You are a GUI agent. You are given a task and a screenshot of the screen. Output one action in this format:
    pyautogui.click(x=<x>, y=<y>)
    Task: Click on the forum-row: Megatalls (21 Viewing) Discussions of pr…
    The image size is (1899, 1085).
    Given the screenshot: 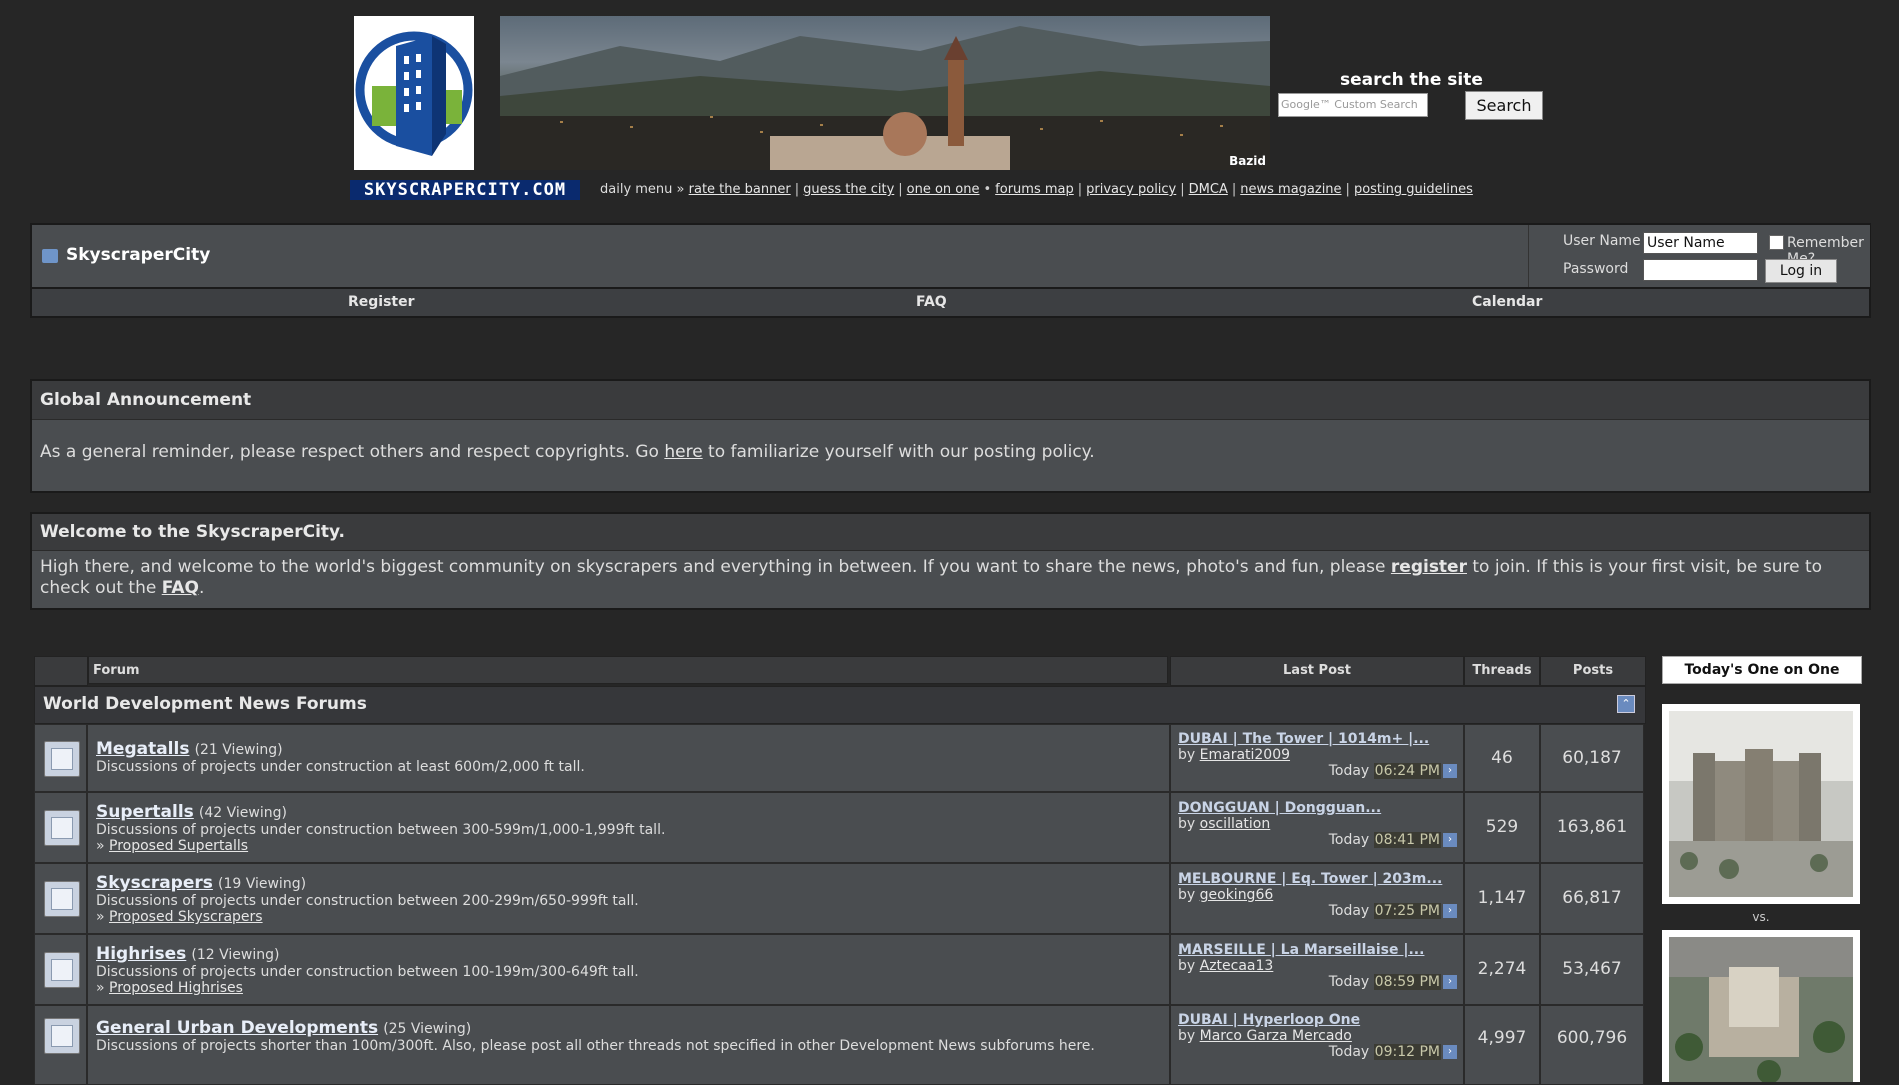 What is the action you would take?
    pyautogui.click(x=839, y=758)
    